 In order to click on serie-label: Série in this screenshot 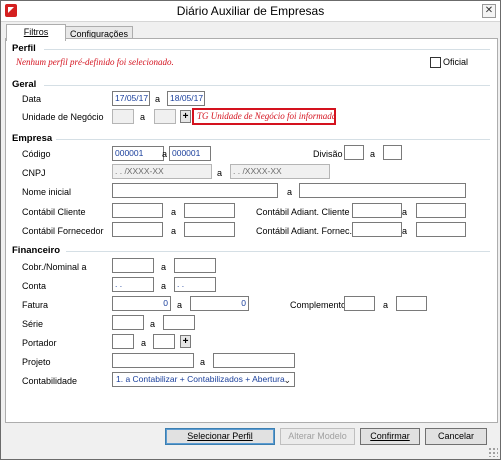, I will do `click(33, 324)`.